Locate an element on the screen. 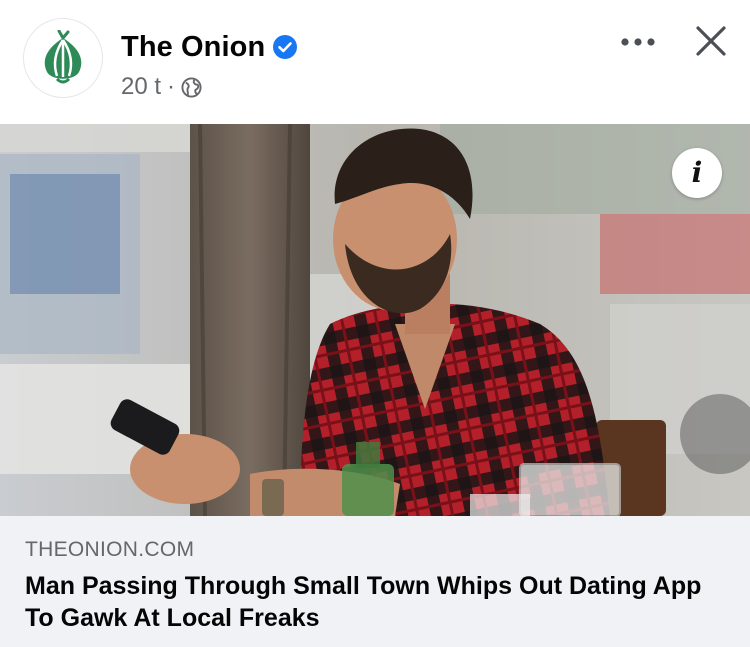 The width and height of the screenshot is (750, 647). more-horizontal-icon is located at coordinates (638, 42).